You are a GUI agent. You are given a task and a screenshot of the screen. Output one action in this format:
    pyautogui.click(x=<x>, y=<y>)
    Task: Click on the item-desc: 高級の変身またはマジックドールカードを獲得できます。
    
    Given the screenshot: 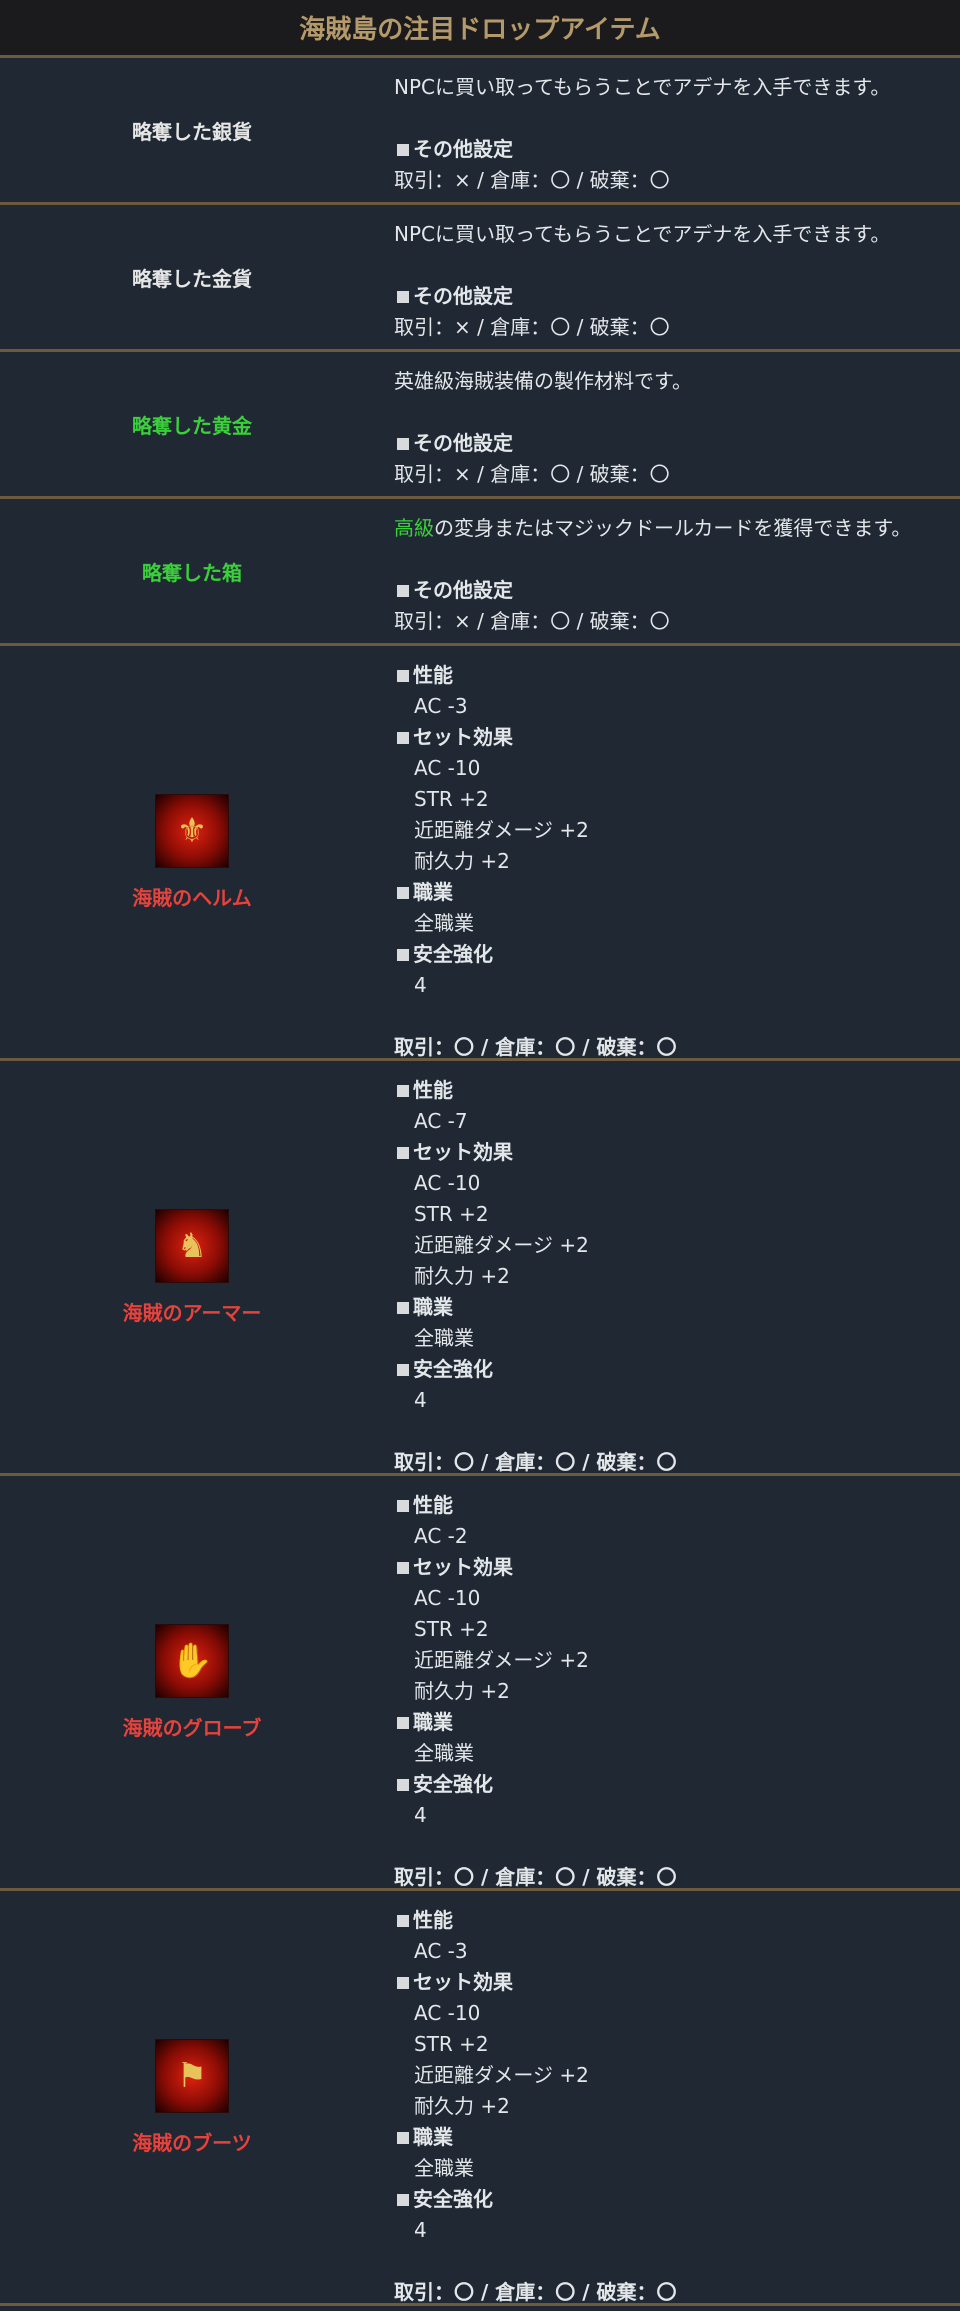 What is the action you would take?
    pyautogui.click(x=653, y=528)
    